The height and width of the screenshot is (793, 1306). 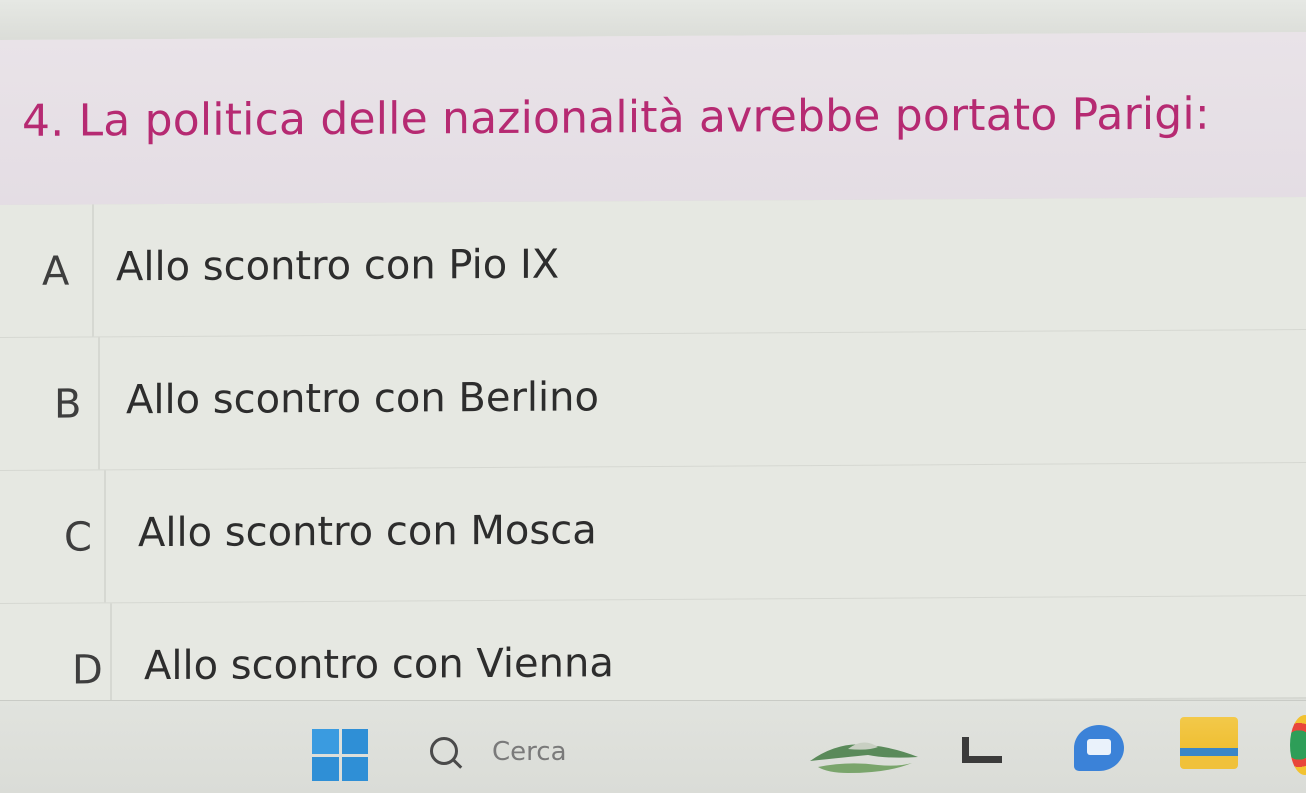 What do you see at coordinates (653, 651) in the screenshot?
I see `answer-option-d: D Allo scontro con Vienna` at bounding box center [653, 651].